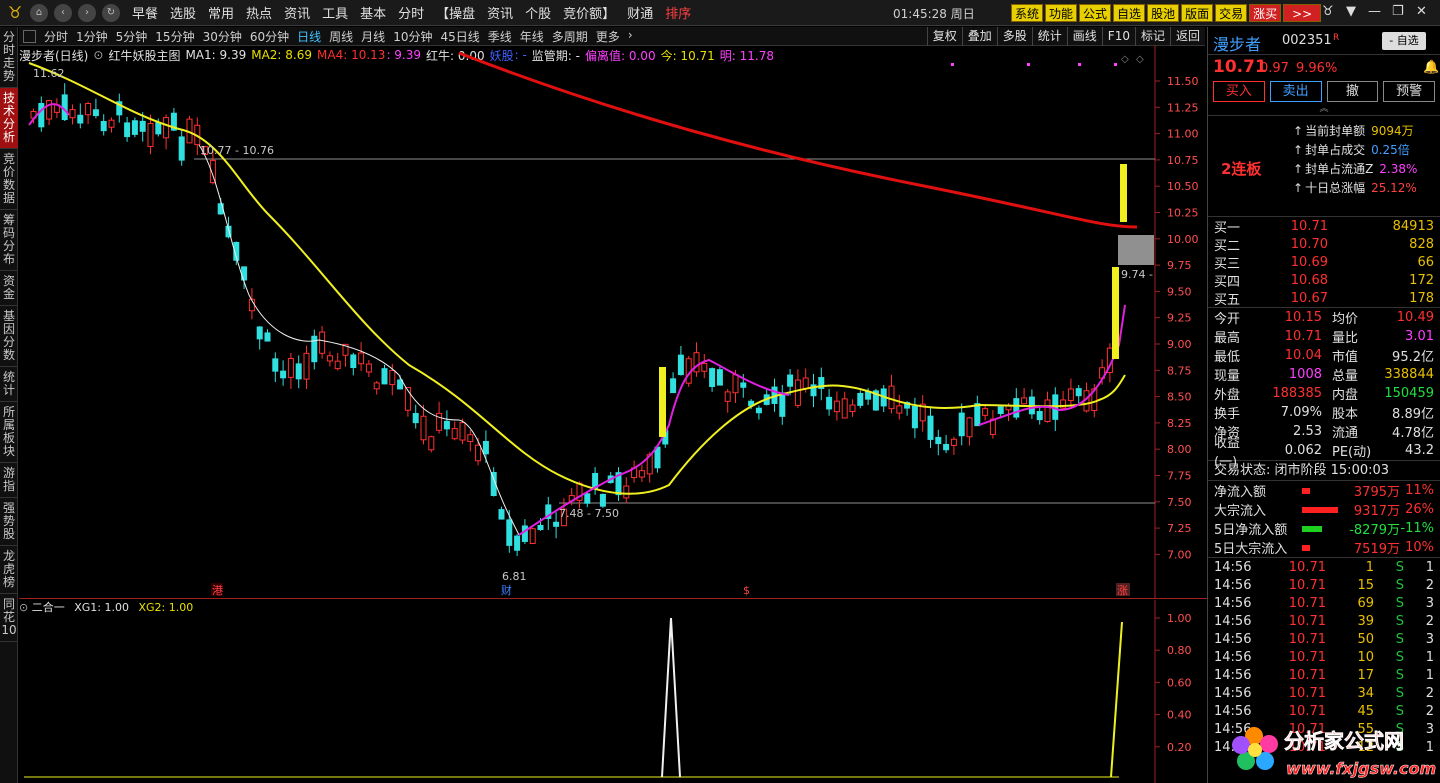 This screenshot has width=1440, height=783. Describe the element at coordinates (1295, 91) in the screenshot. I see `sell-button: 卖出` at that location.